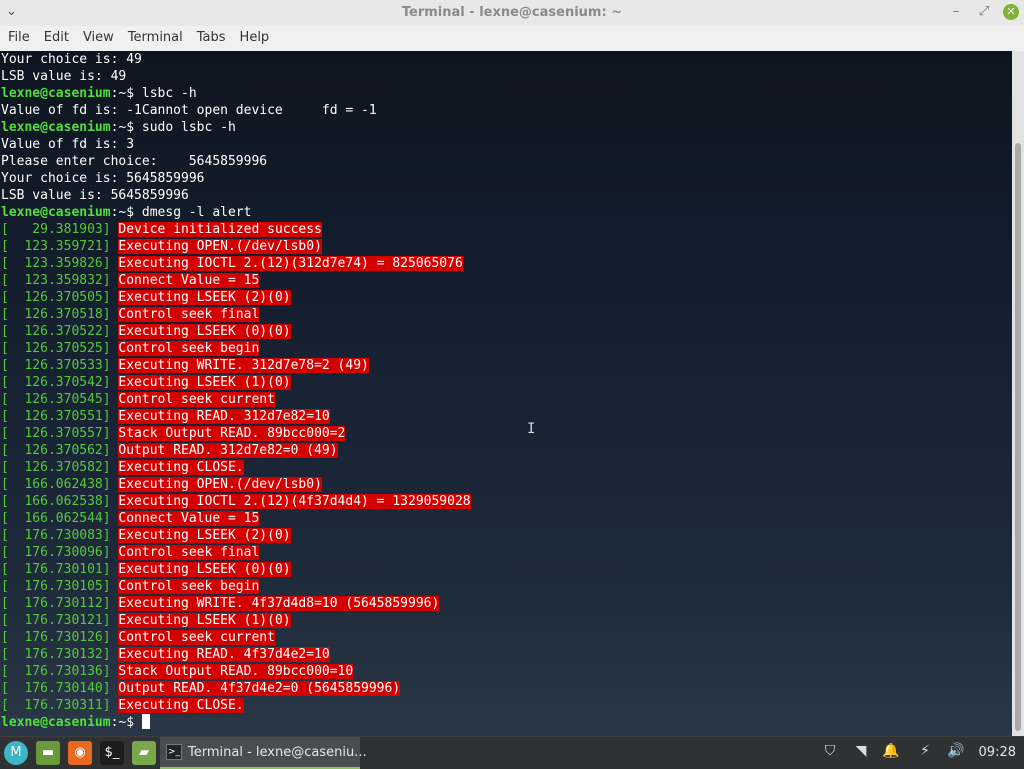 Image resolution: width=1024 pixels, height=769 pixels. I want to click on menu-edit: Edit, so click(55, 38).